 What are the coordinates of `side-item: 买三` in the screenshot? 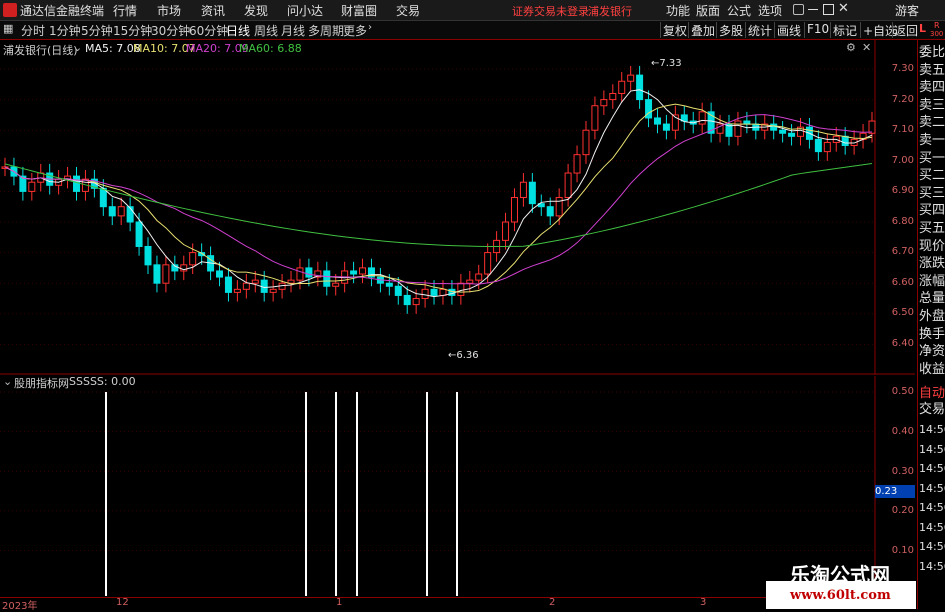 It's located at (932, 193).